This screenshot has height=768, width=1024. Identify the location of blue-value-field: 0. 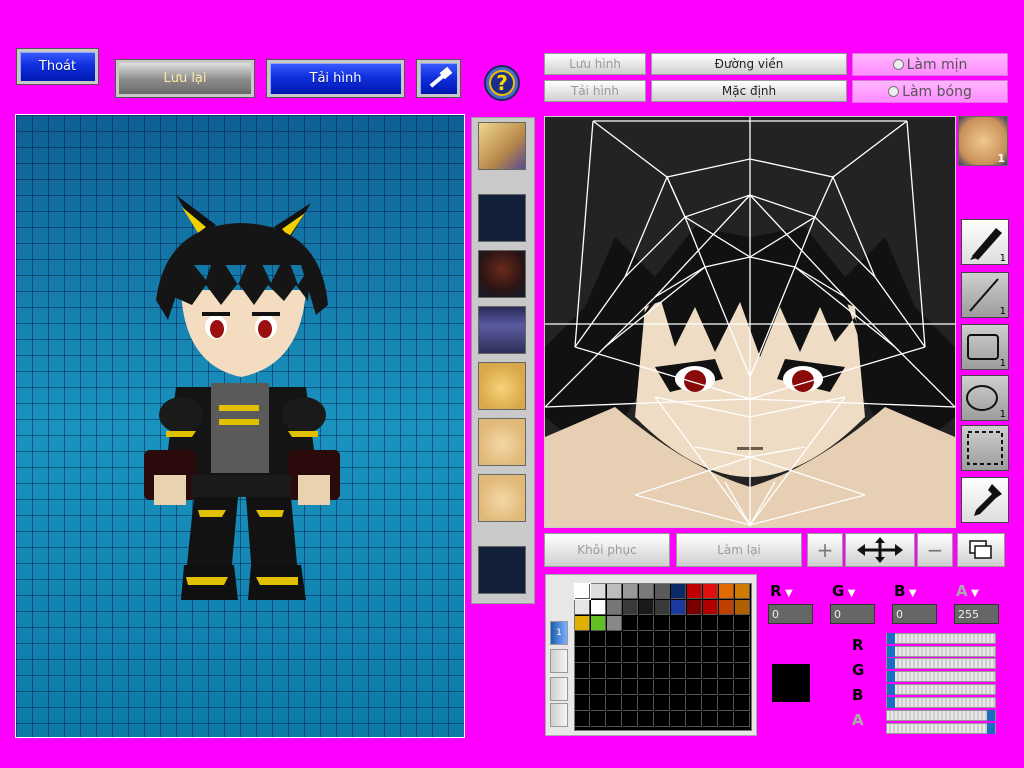
(914, 614).